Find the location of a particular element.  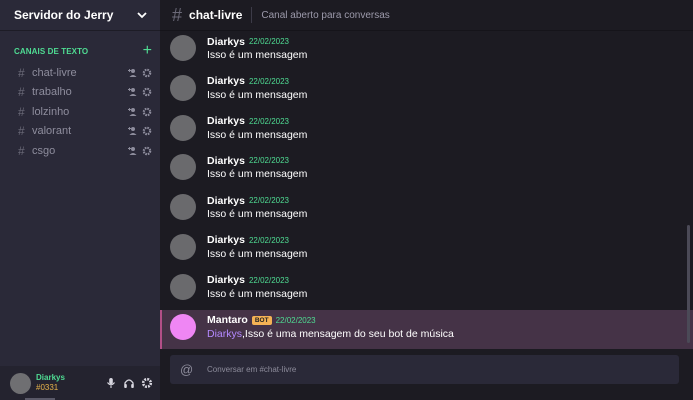

channel-topic: Canal aberto para conversas is located at coordinates (325, 15).